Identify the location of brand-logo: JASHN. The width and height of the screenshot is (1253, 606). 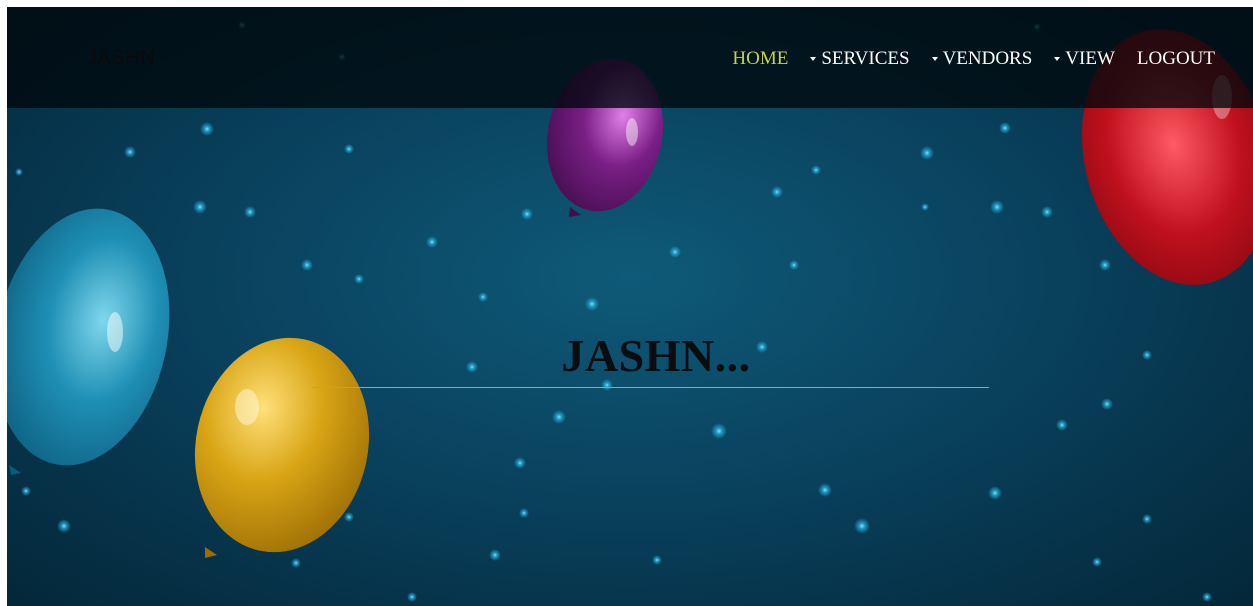
(121, 58).